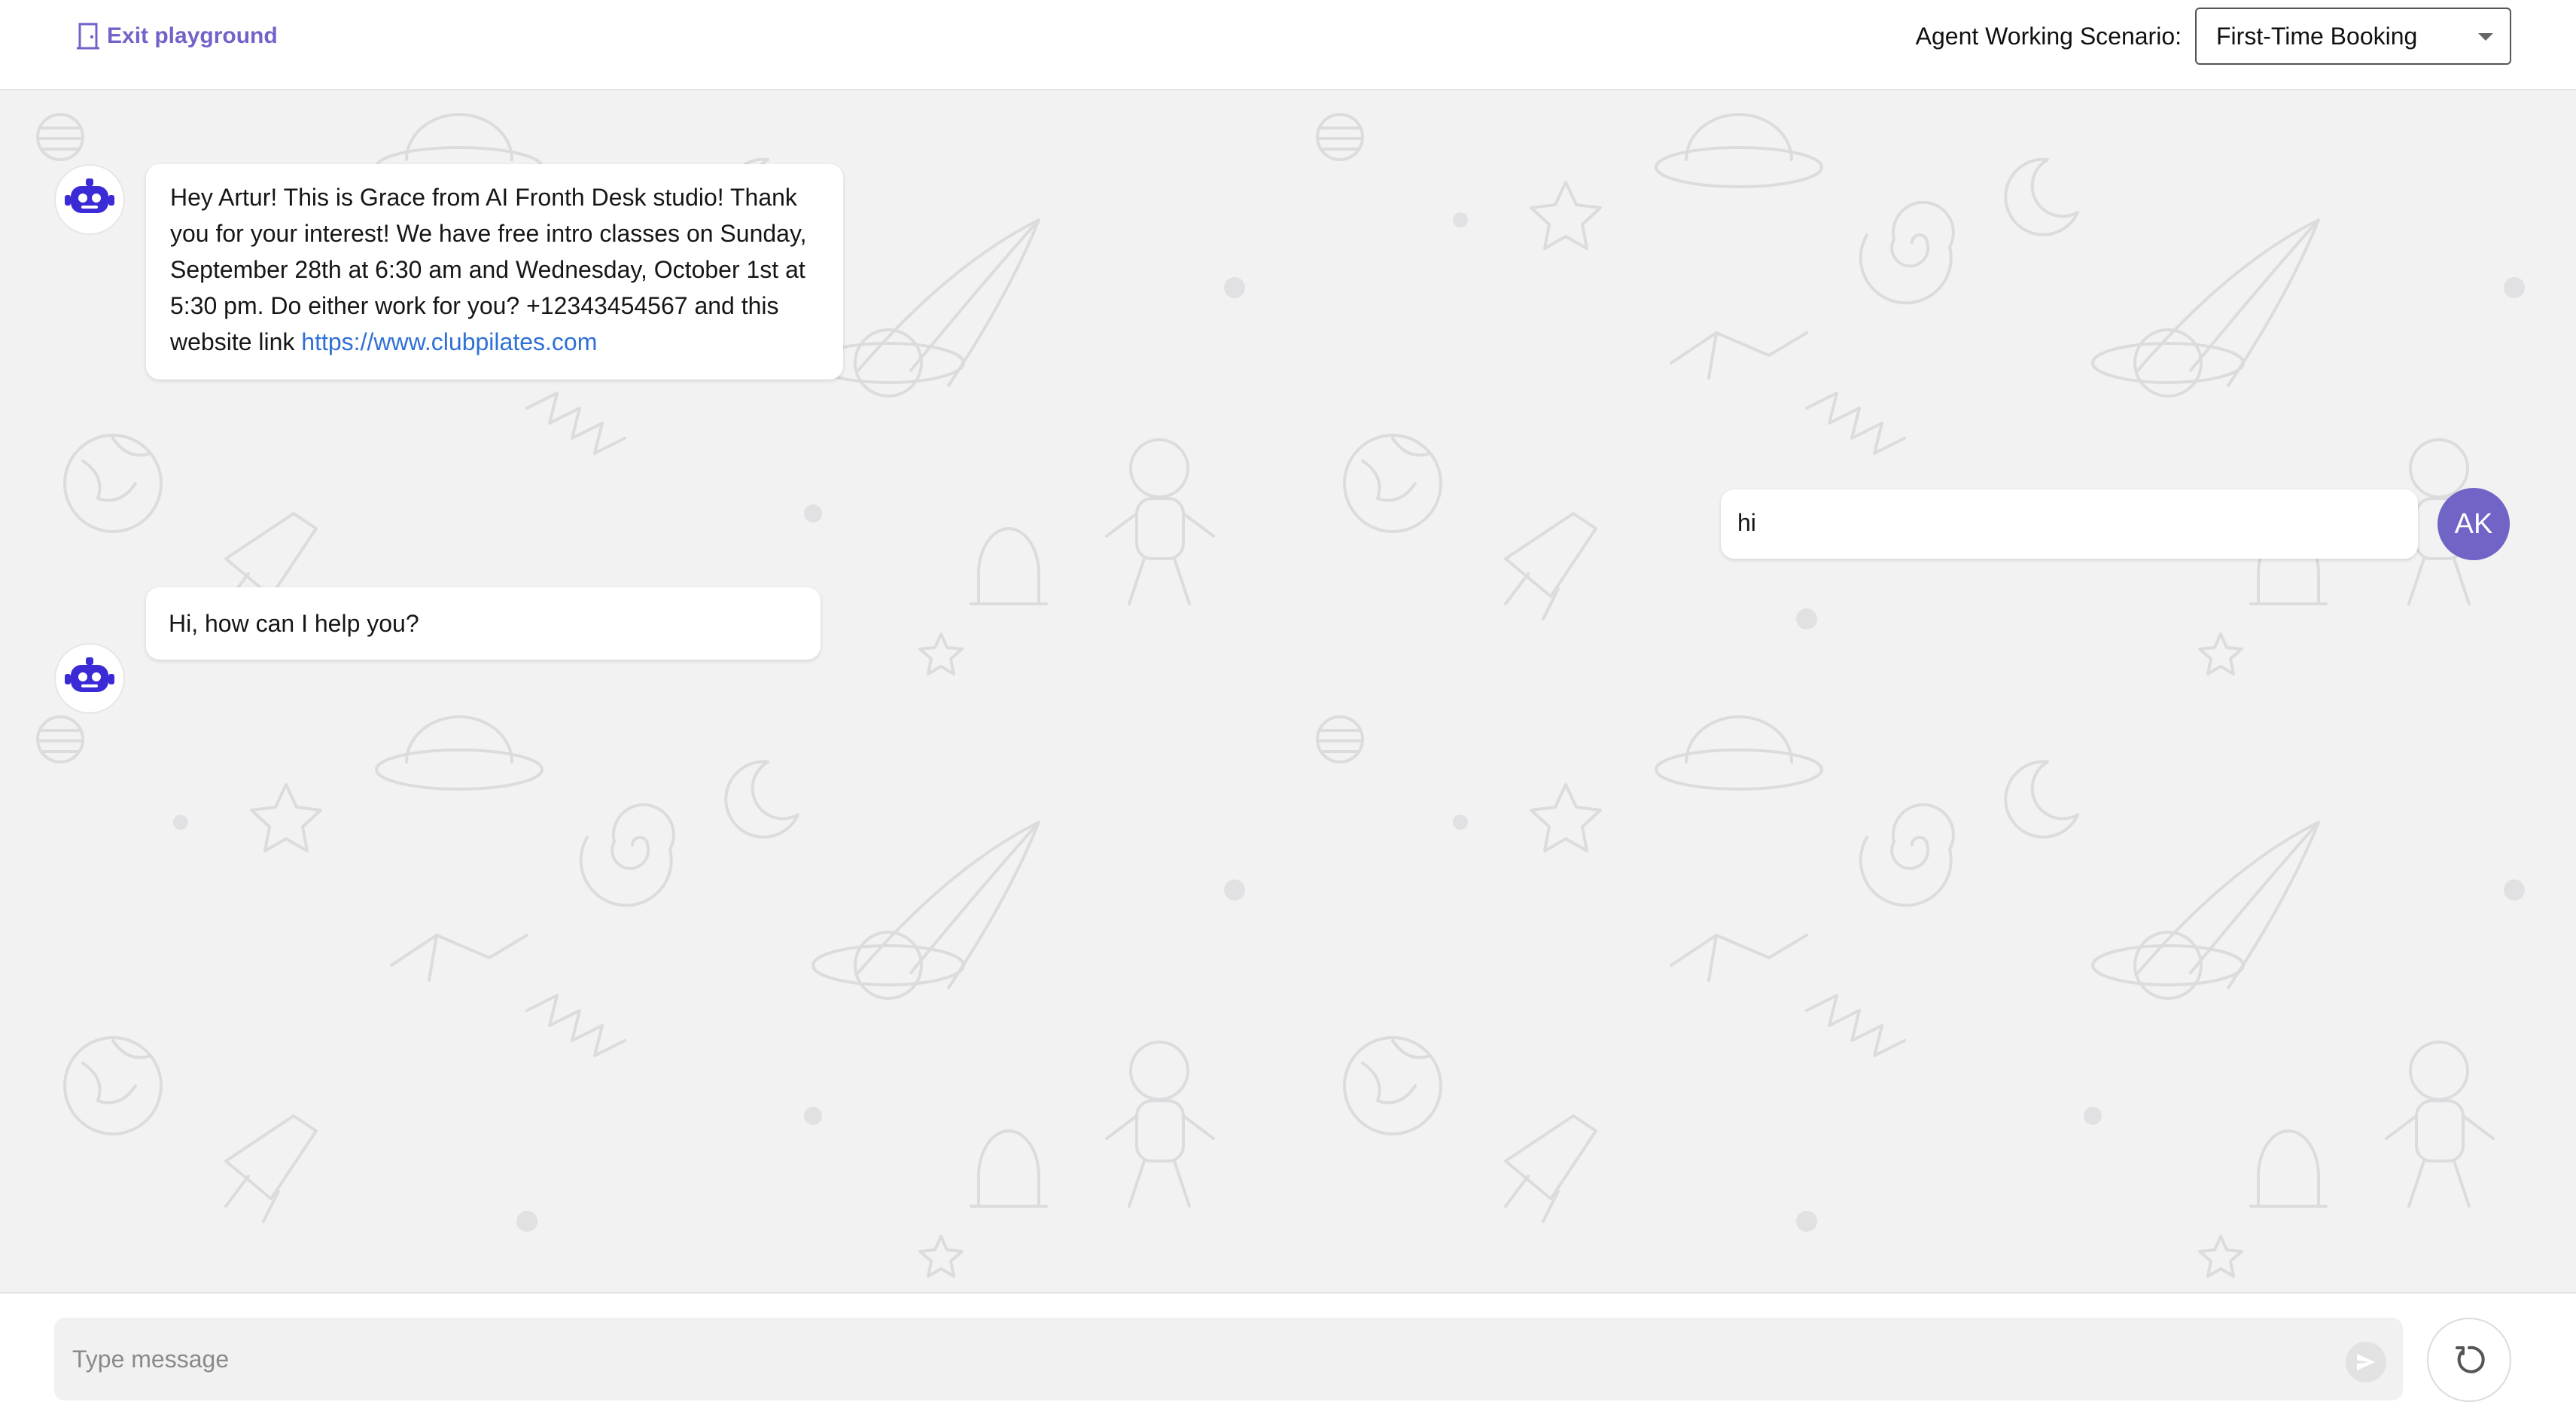 This screenshot has width=2576, height=1405. What do you see at coordinates (1746, 522) in the screenshot?
I see `user-message-text: hi` at bounding box center [1746, 522].